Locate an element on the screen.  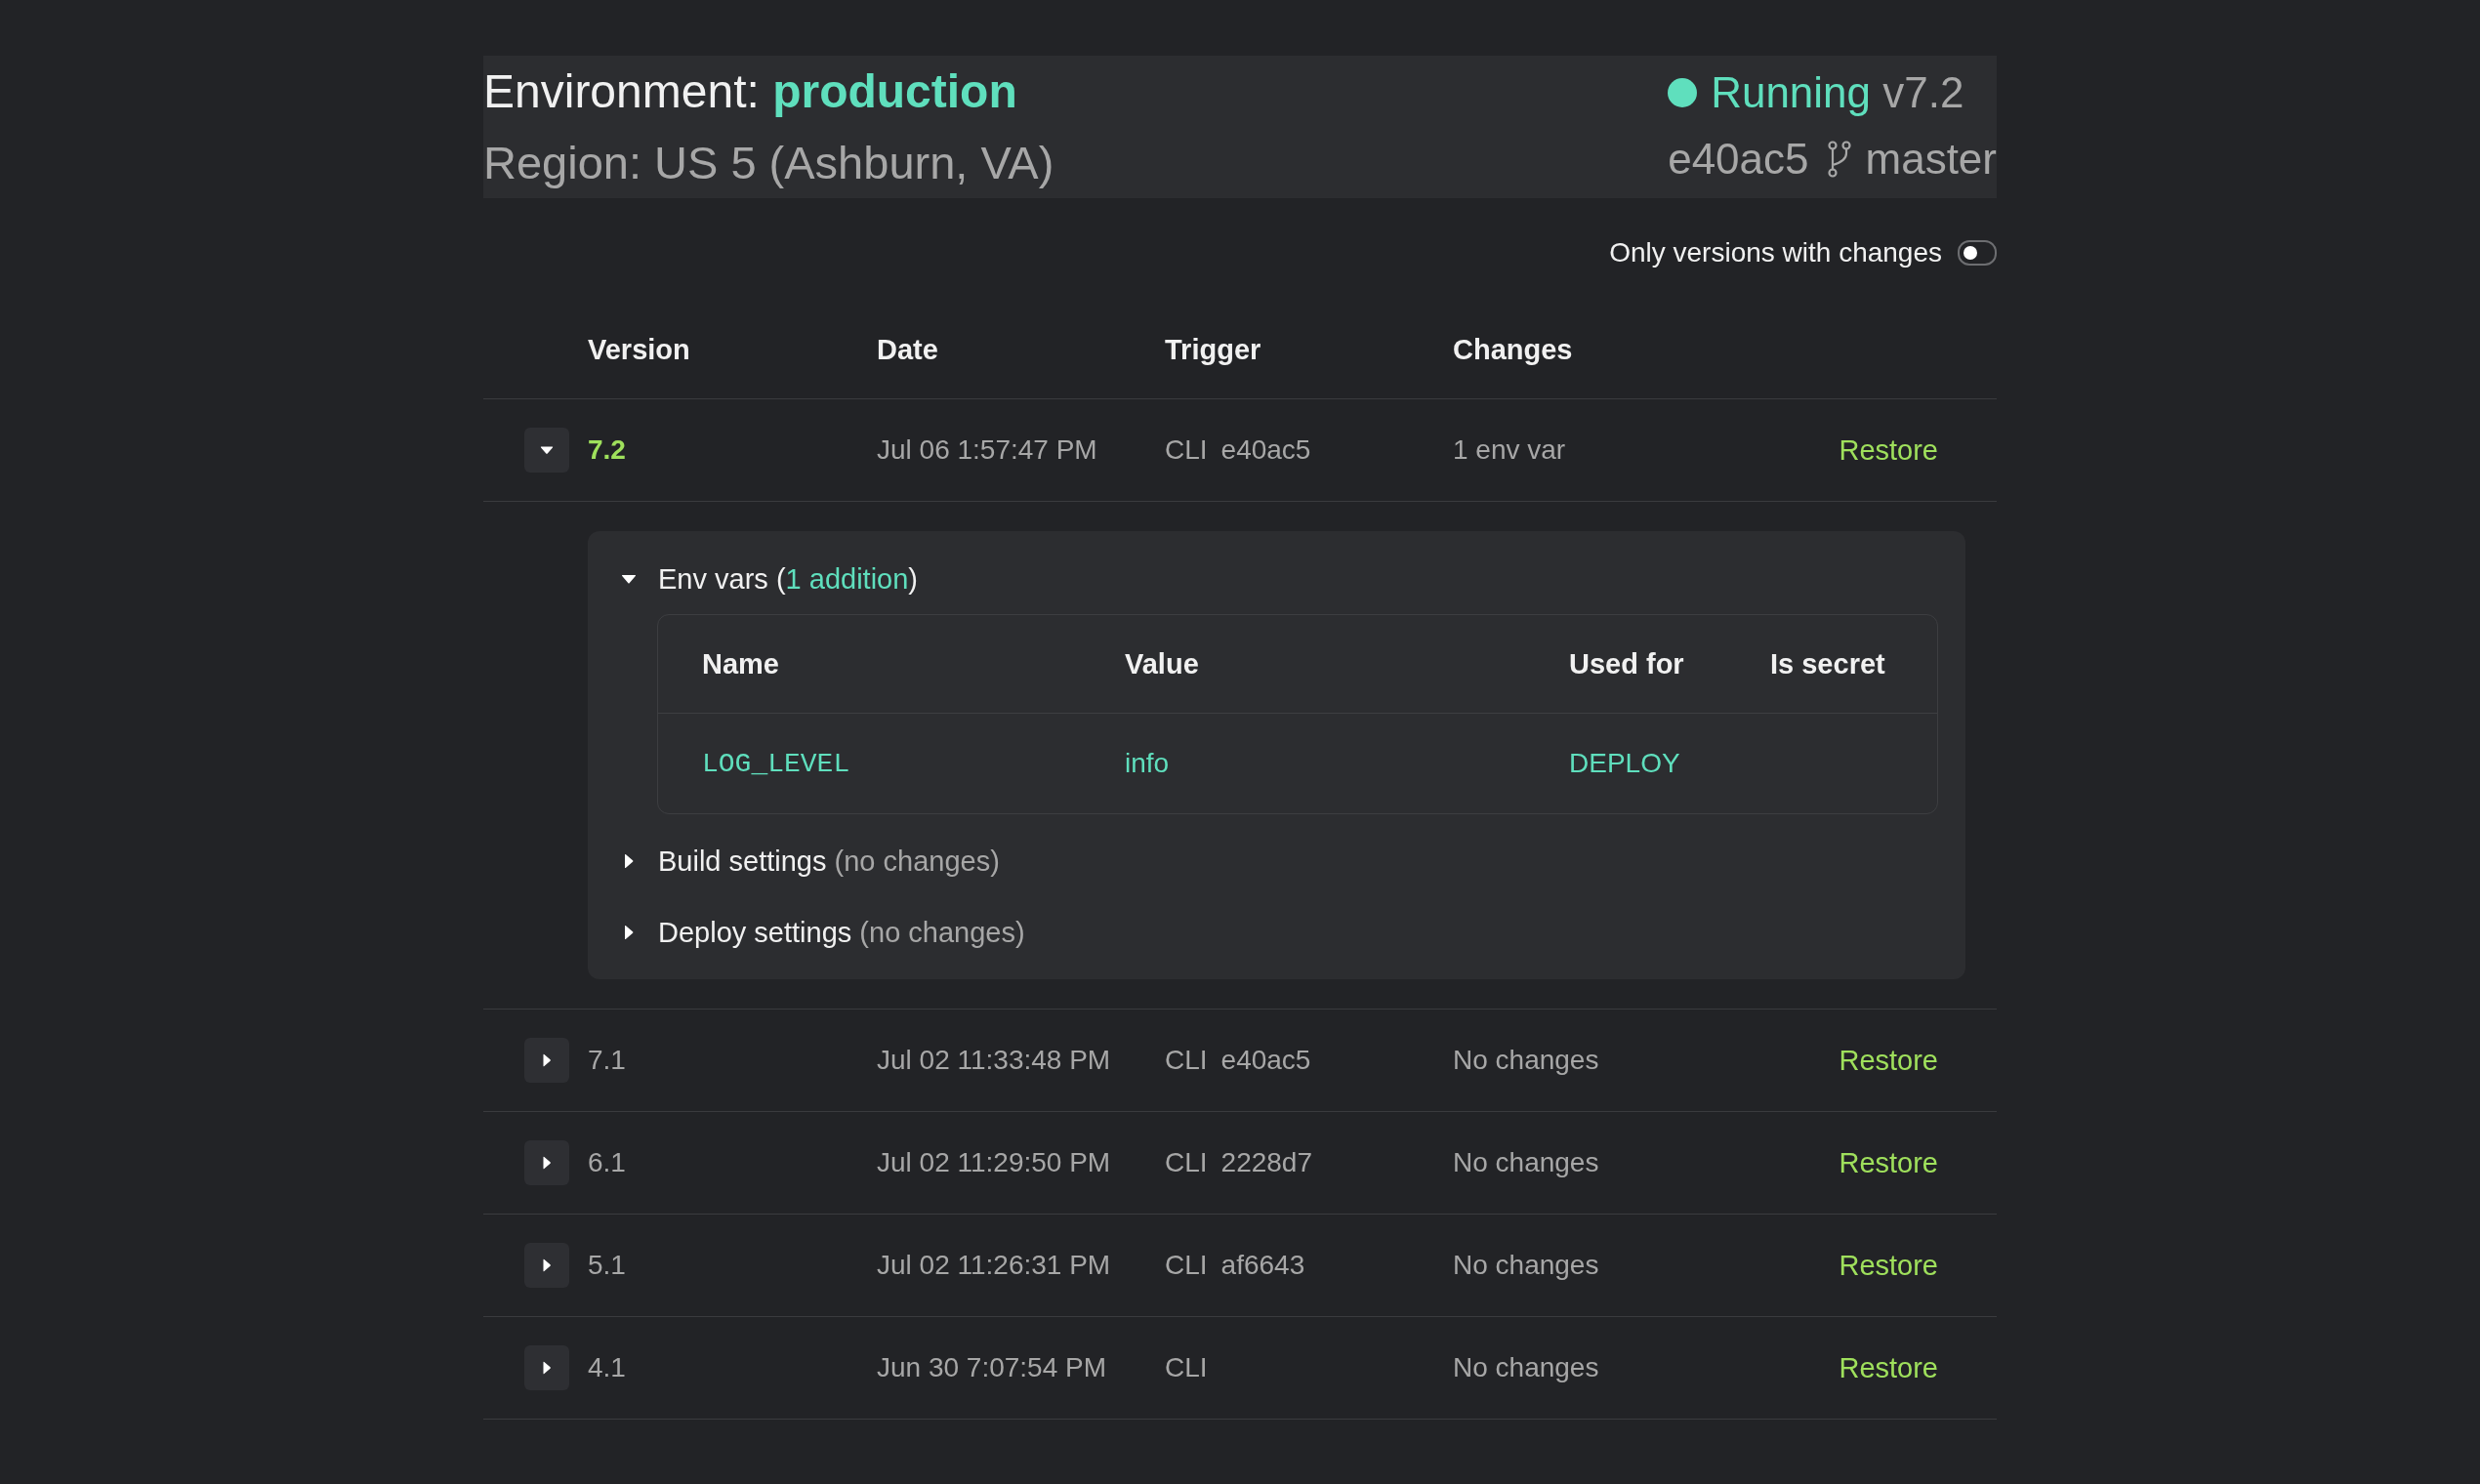
column-header: Value is located at coordinates (1162, 663).